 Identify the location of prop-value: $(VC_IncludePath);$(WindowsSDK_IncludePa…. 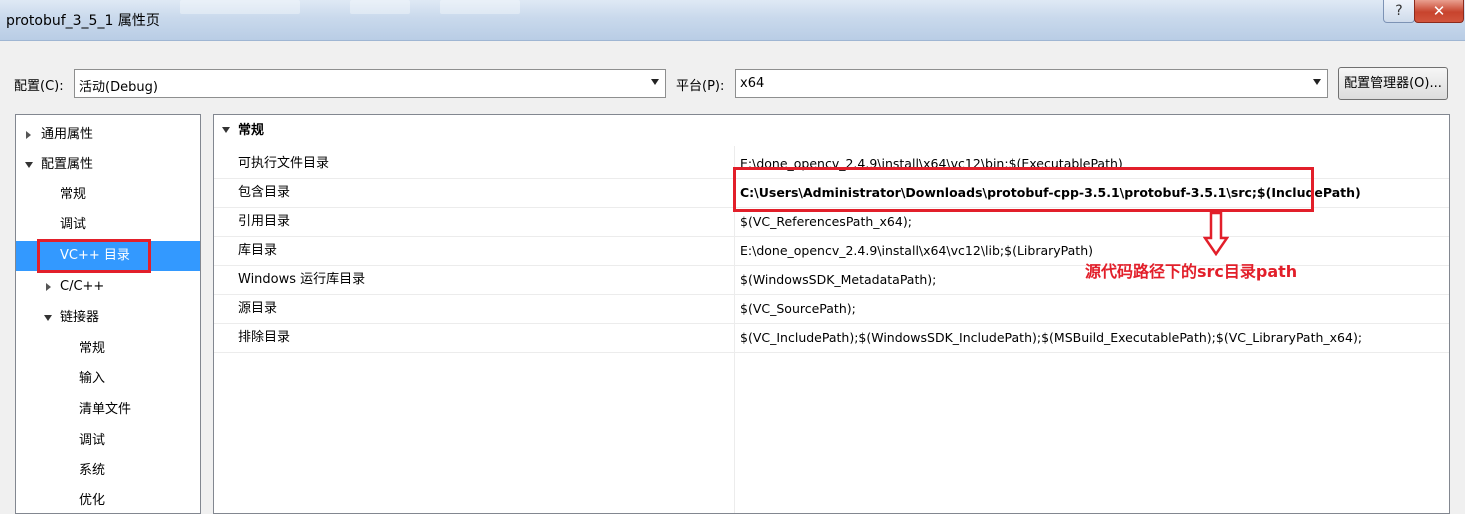
(1090, 337).